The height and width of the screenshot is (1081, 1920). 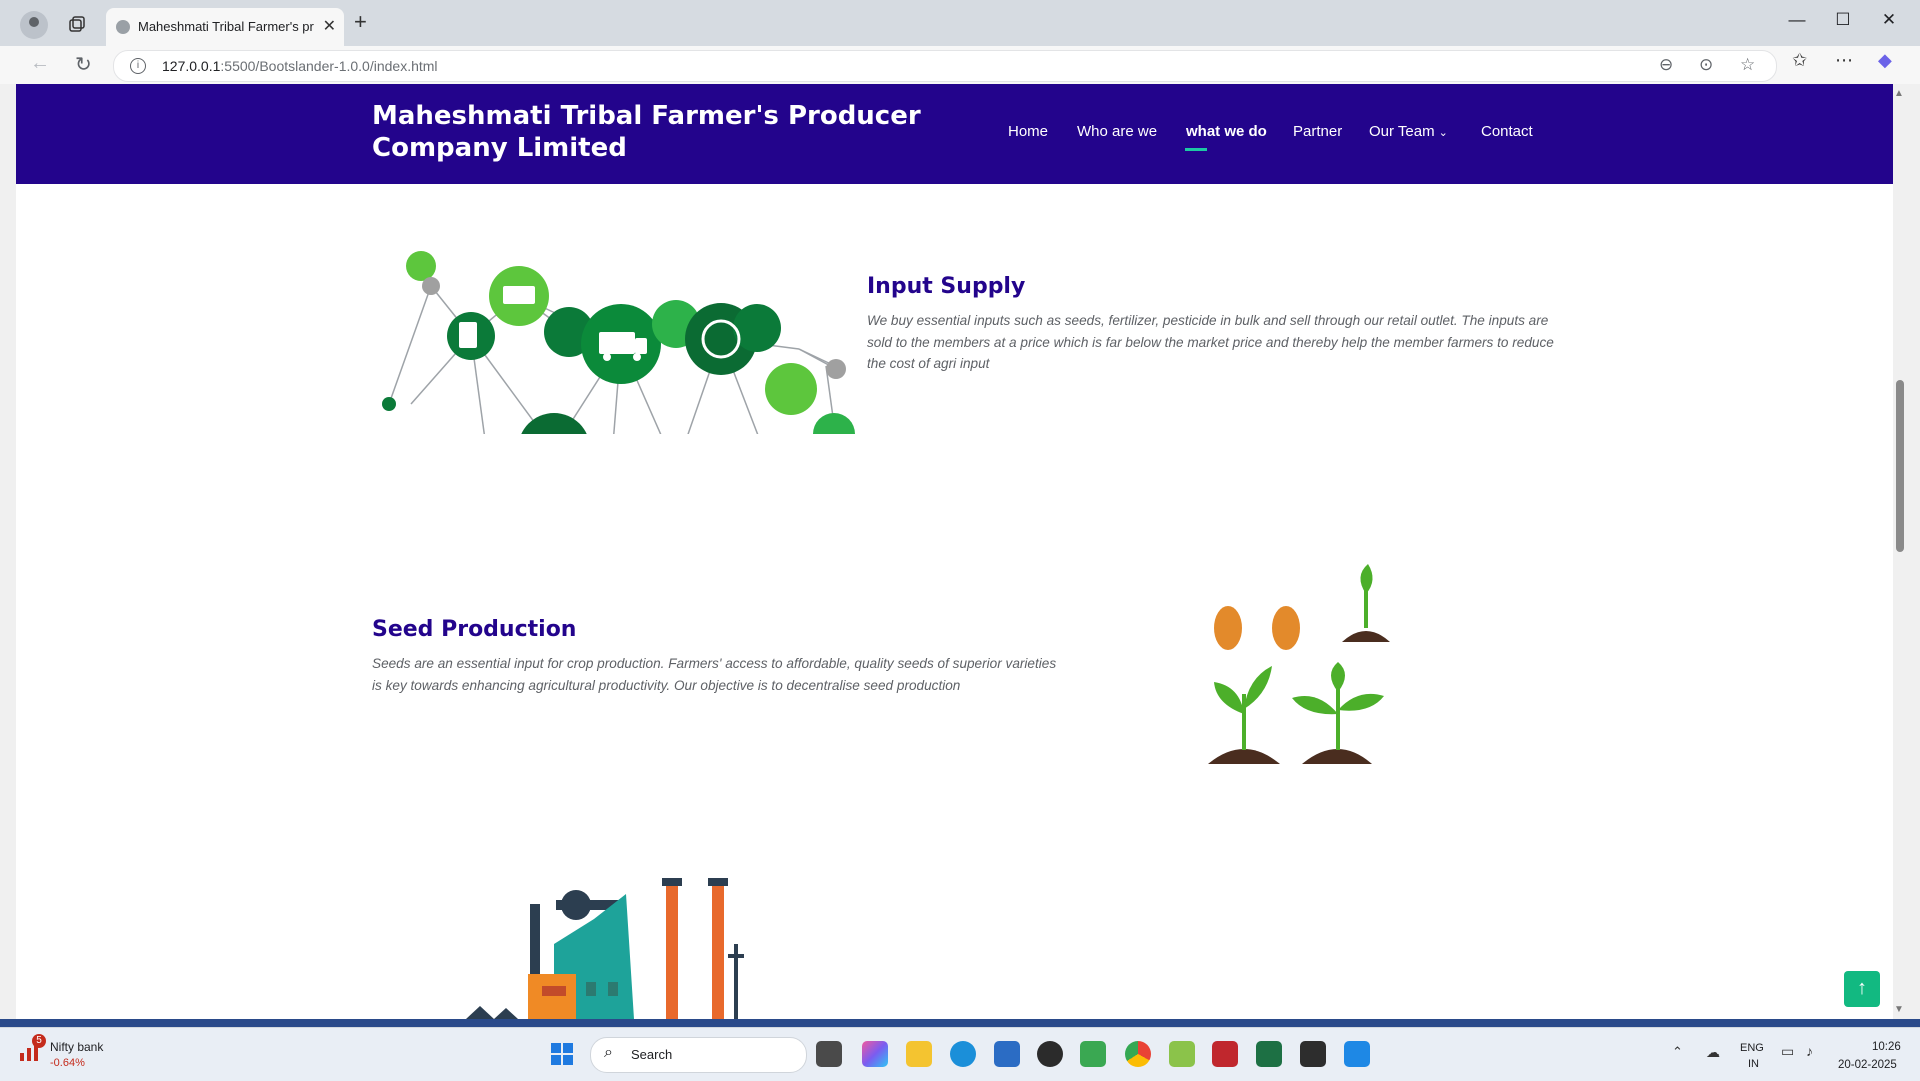 I want to click on edge-browser-icon, so click(x=963, y=1054).